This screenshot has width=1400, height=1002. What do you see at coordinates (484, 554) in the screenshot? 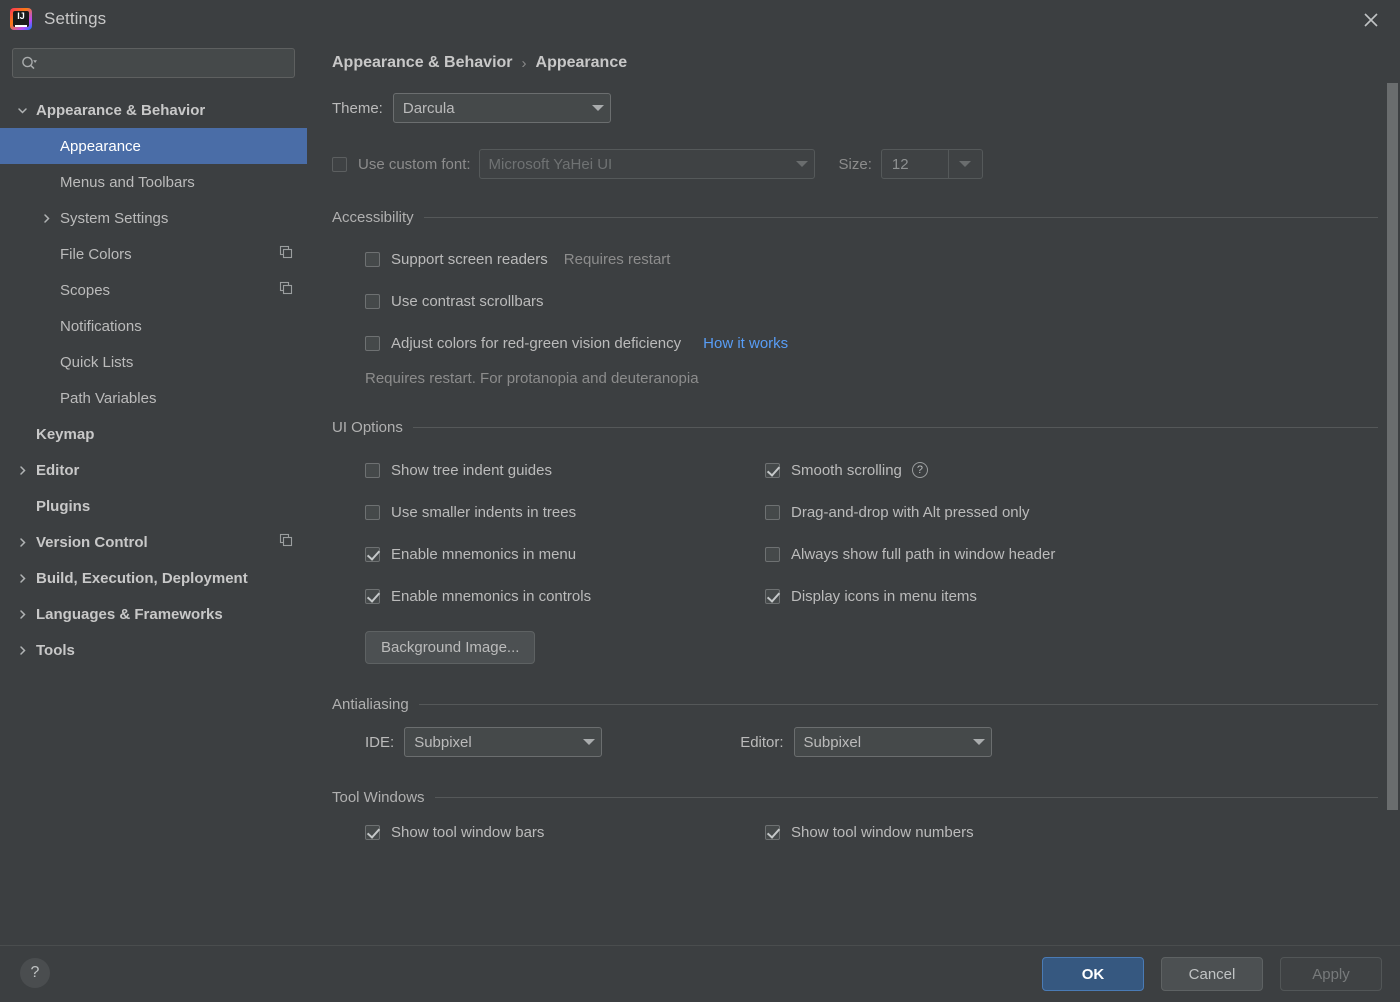
I see `enable-mnemonics-in-menu-label: Enable mnemonics in menu` at bounding box center [484, 554].